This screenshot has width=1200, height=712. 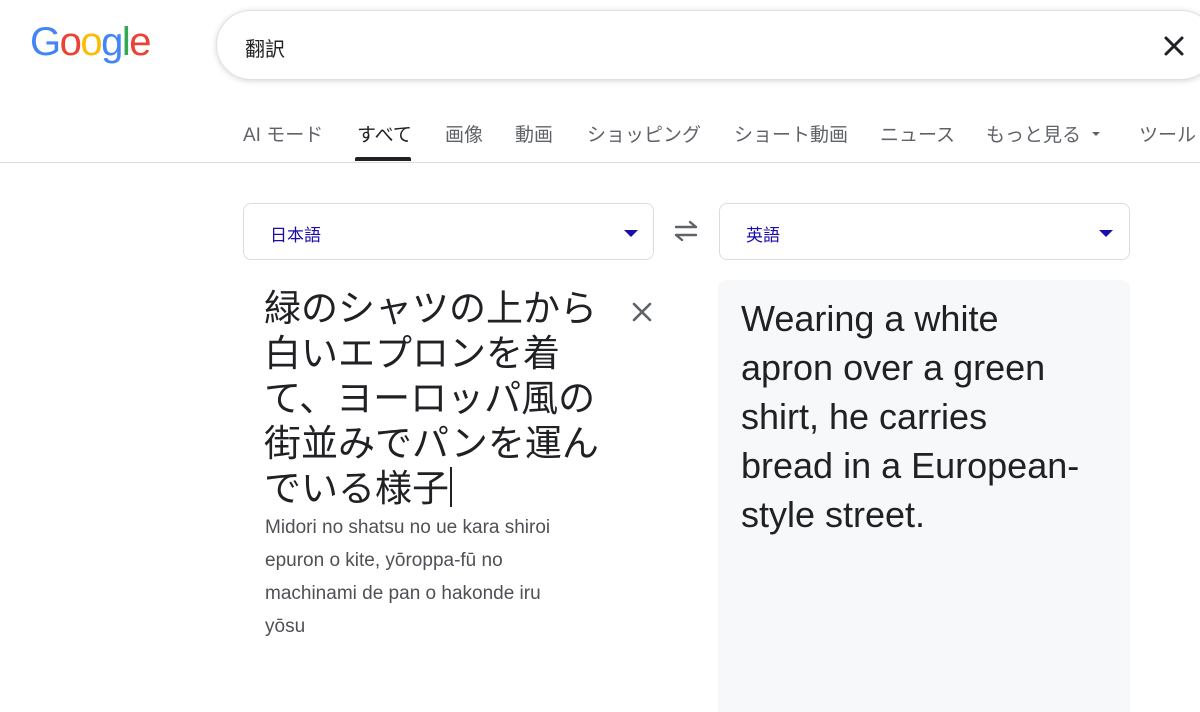 What do you see at coordinates (763, 235) in the screenshot?
I see `target-language-label: 英語` at bounding box center [763, 235].